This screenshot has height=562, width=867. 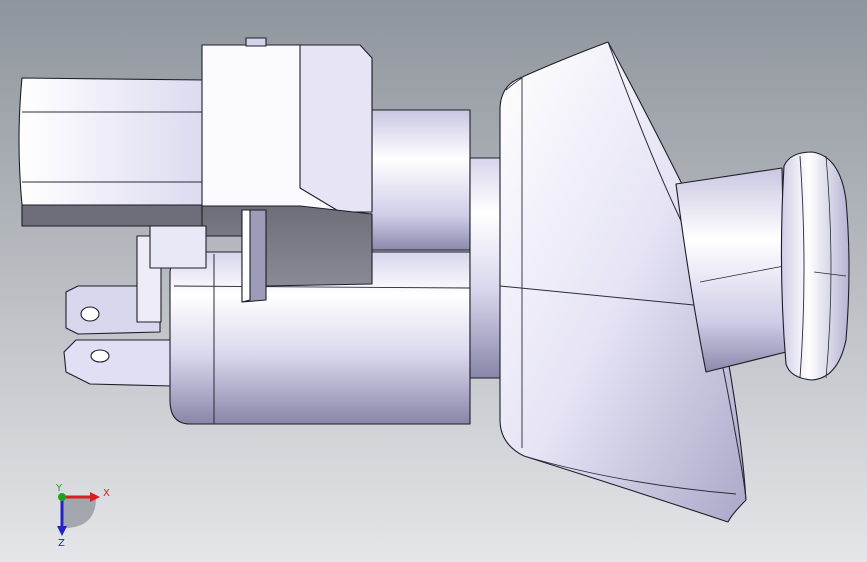 I want to click on knob-cap, so click(x=815, y=266).